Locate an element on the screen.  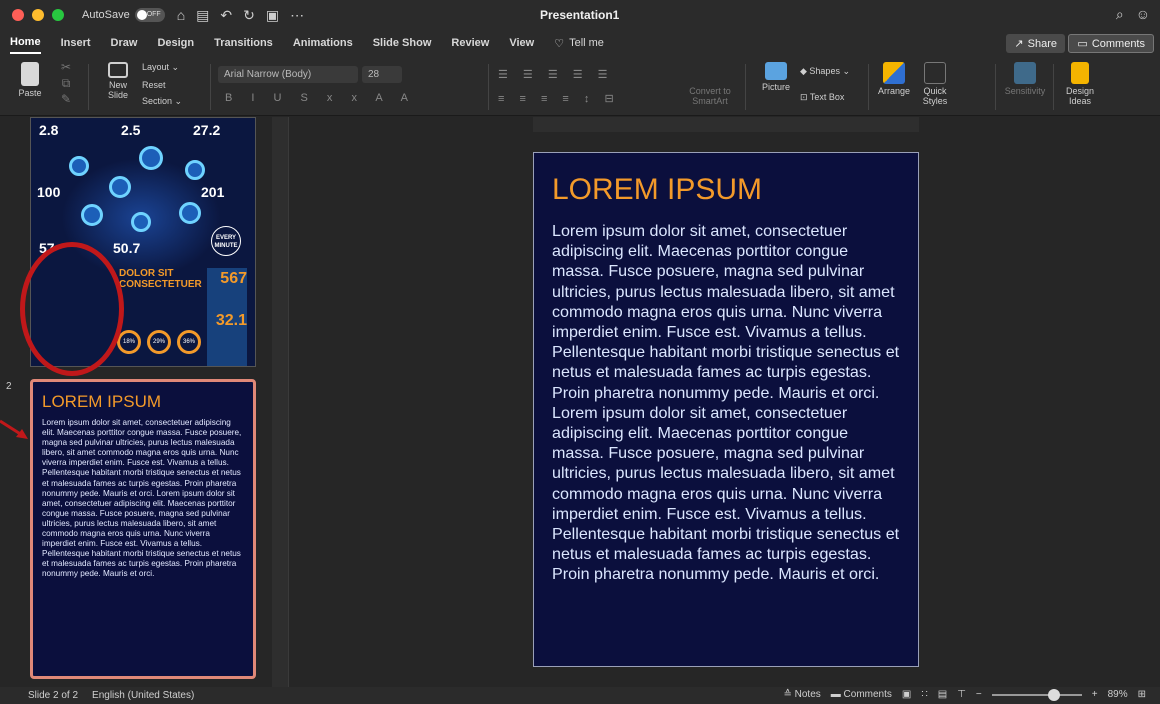
tab-draw: Draw is located at coordinates (124, 43).